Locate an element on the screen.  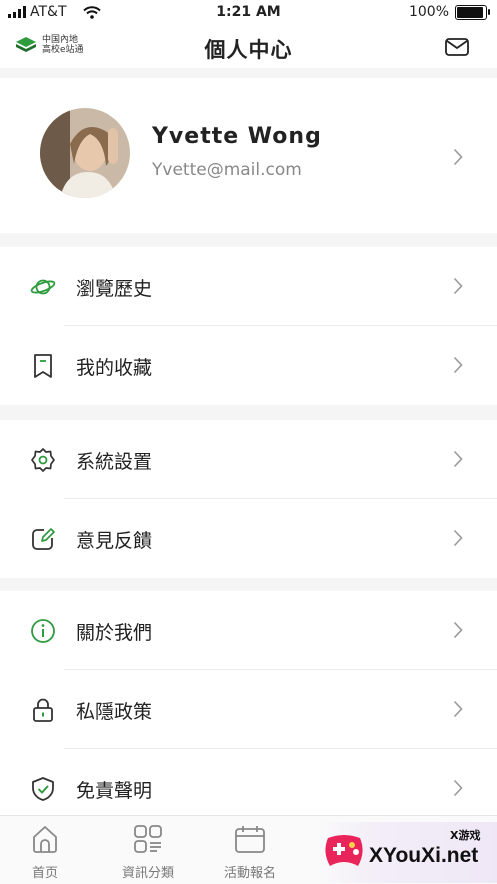
planet-icon is located at coordinates (43, 287).